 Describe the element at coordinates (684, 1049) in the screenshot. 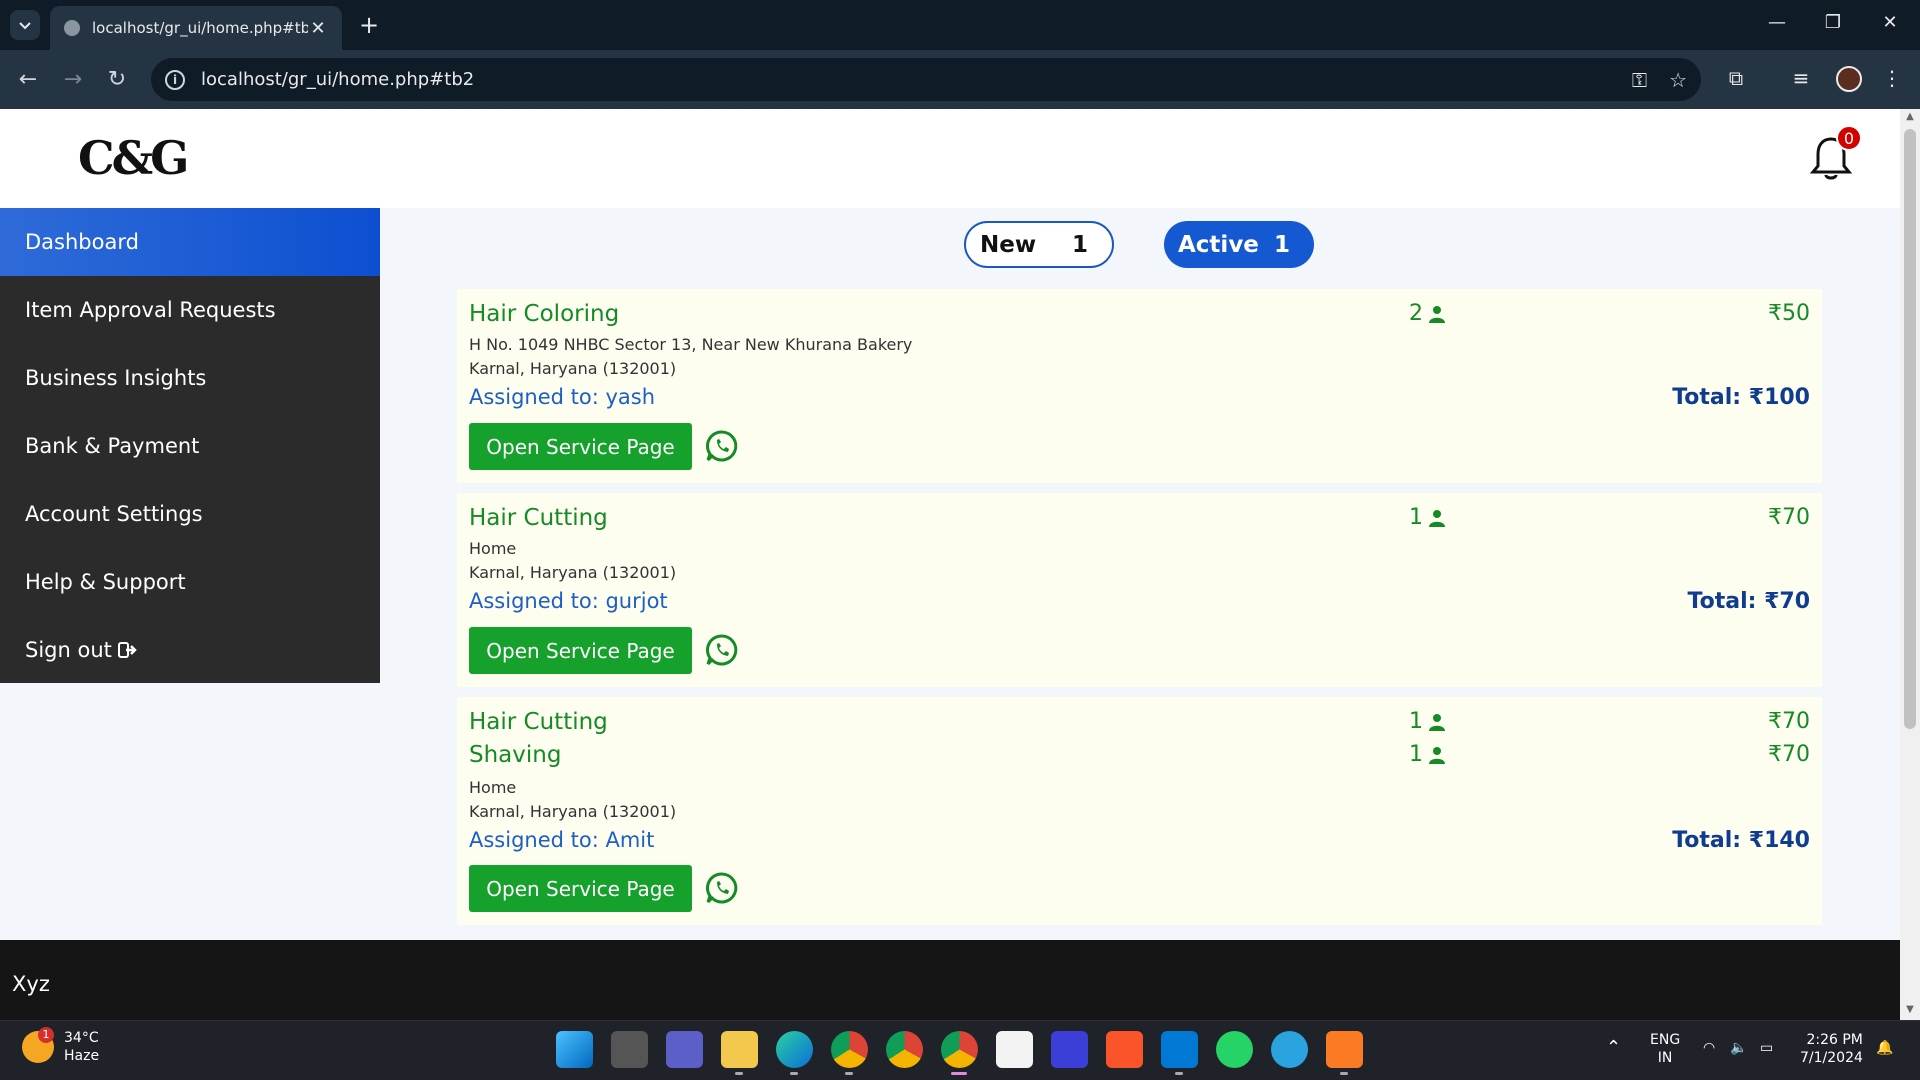

I see `teams-icon` at that location.